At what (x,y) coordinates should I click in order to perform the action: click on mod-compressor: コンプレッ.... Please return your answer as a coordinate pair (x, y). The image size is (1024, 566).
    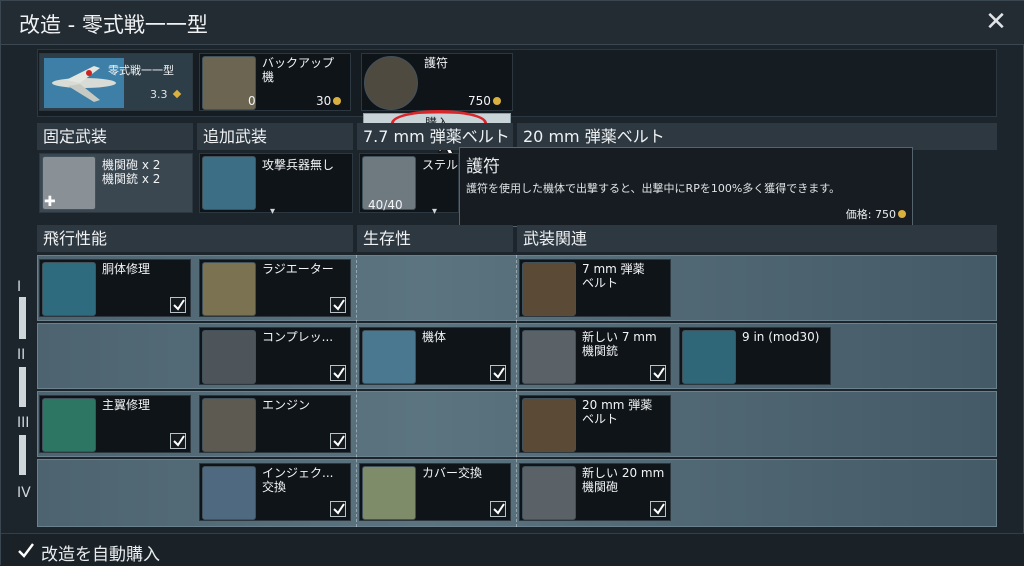
    Looking at the image, I should click on (275, 356).